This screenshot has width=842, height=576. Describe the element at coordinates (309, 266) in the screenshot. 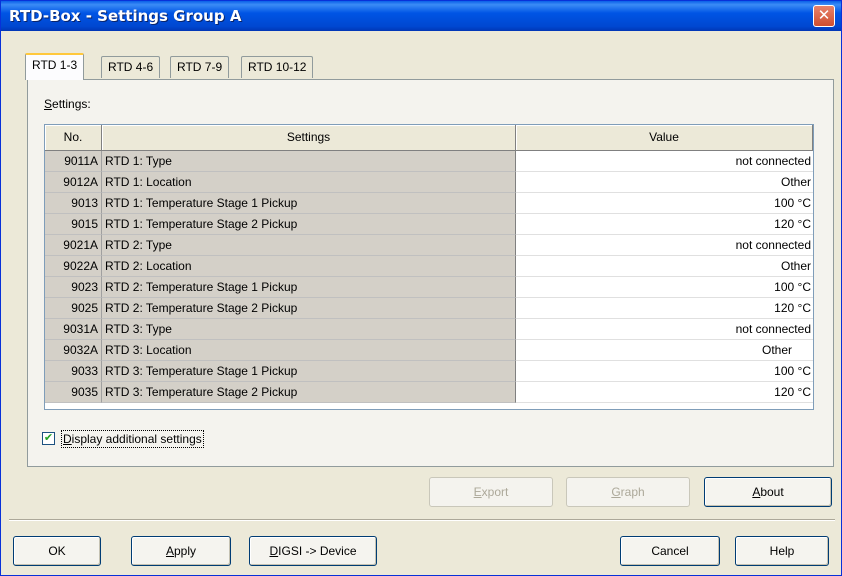

I see `setting-name: RTD 2: Location` at that location.